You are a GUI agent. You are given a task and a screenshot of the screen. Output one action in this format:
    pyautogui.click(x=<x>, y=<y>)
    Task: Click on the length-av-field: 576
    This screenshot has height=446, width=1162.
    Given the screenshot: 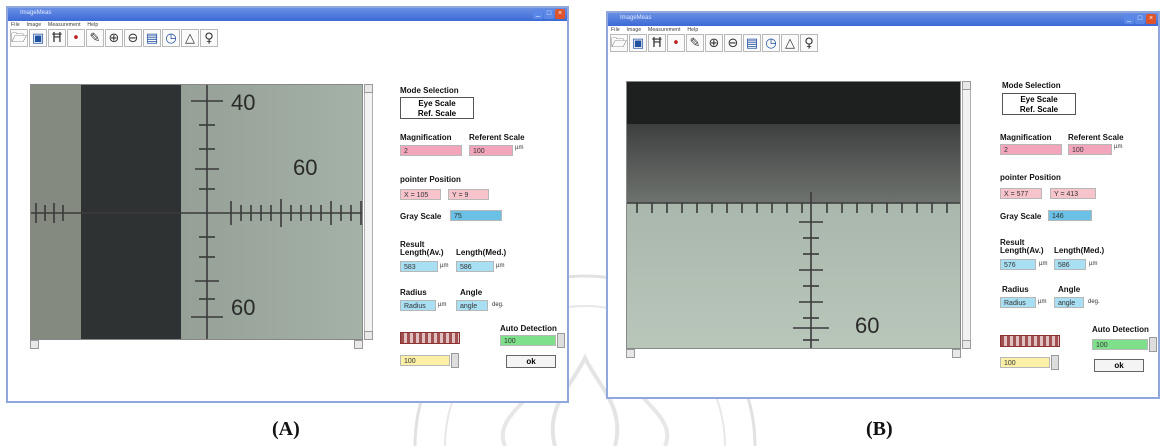 What is the action you would take?
    pyautogui.click(x=1018, y=264)
    